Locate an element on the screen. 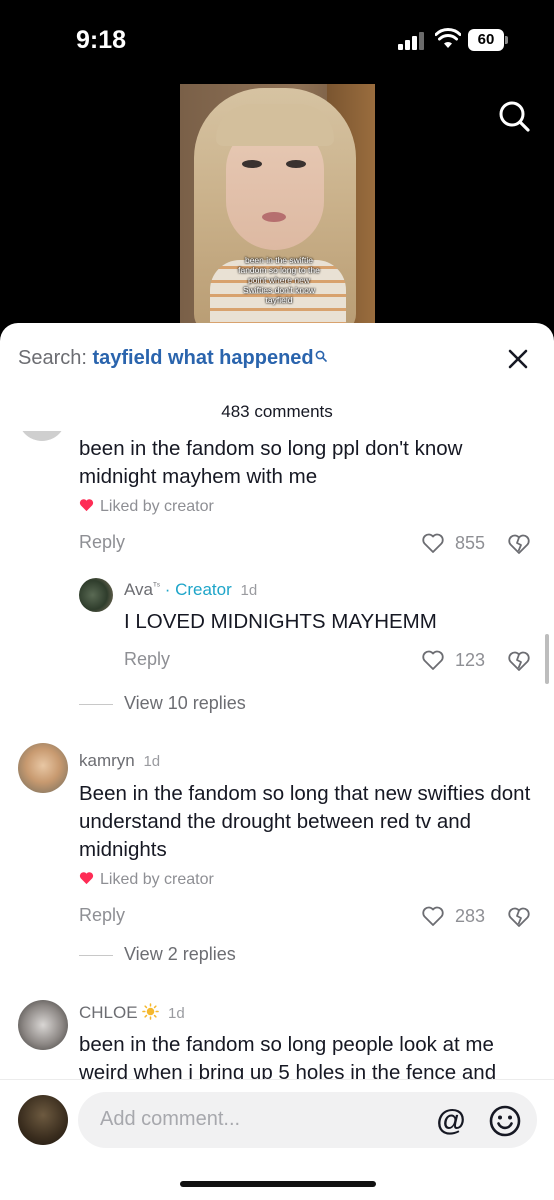 The width and height of the screenshot is (554, 1200). view-replies-label: View 2 replies is located at coordinates (180, 954).